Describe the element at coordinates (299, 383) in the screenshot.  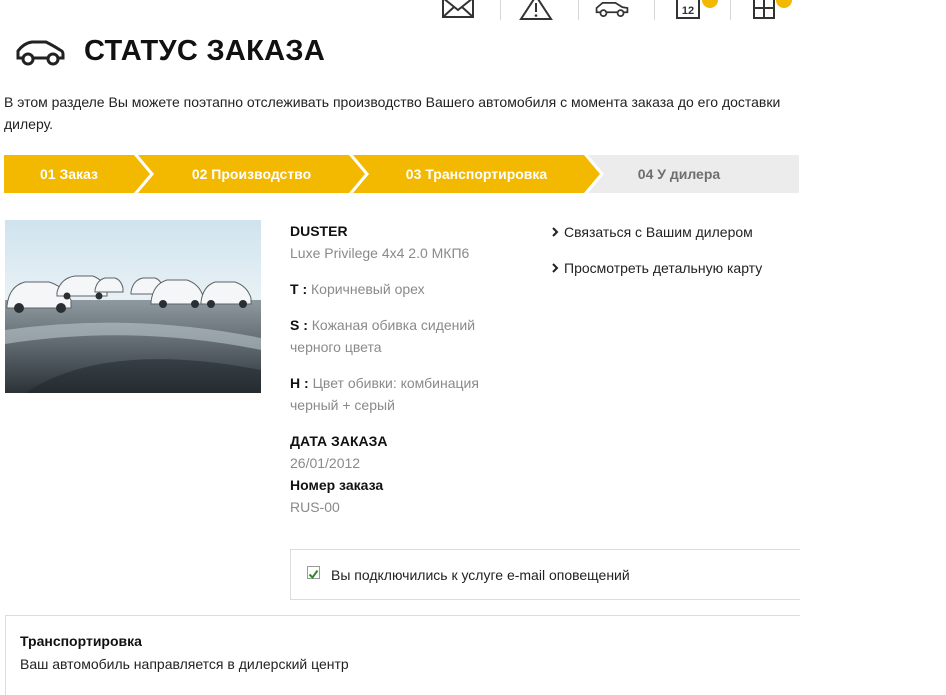
I see `option-key: H :` at that location.